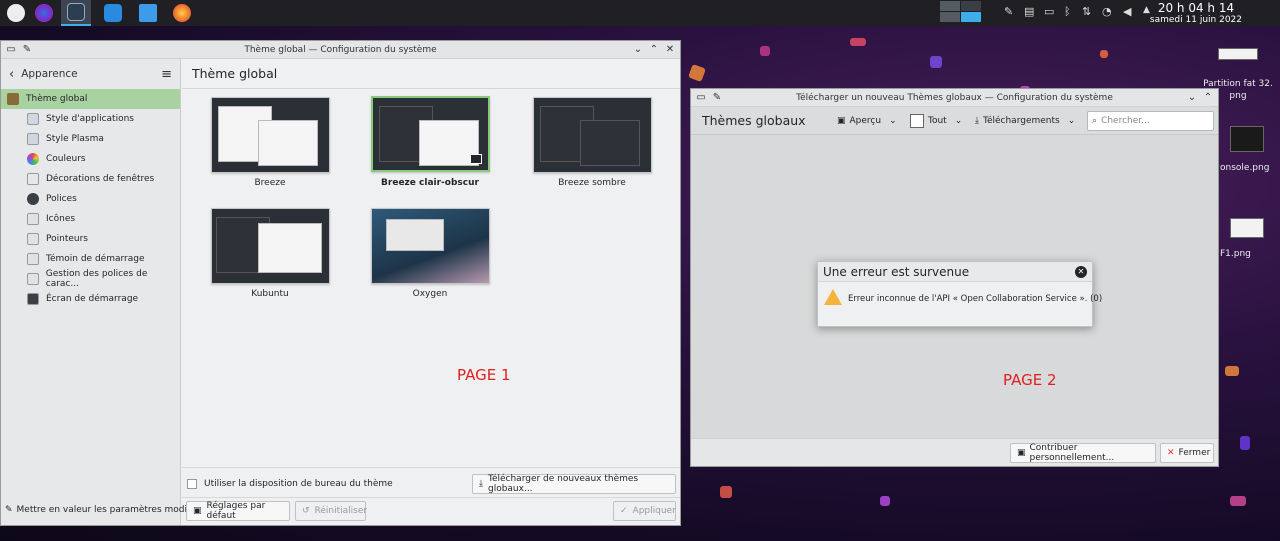  I want to click on feather-icon: ✎, so click(1008, 11).